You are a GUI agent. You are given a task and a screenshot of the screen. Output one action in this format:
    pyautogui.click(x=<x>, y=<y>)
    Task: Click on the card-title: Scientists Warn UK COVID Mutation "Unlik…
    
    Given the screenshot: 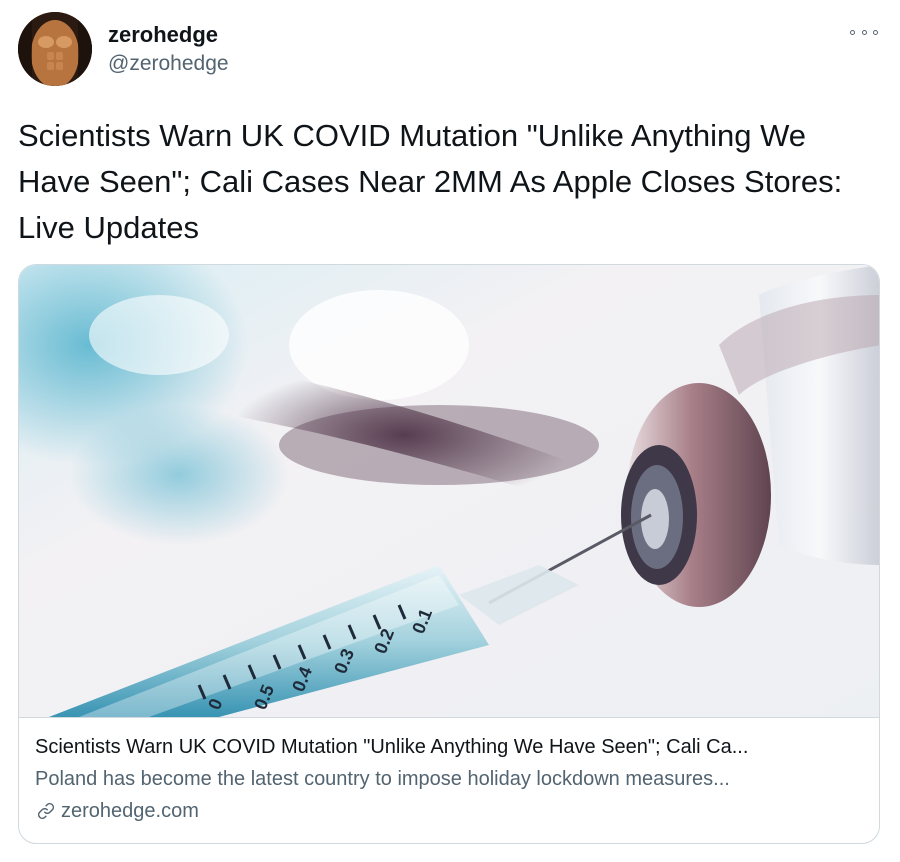 What is the action you would take?
    pyautogui.click(x=450, y=747)
    